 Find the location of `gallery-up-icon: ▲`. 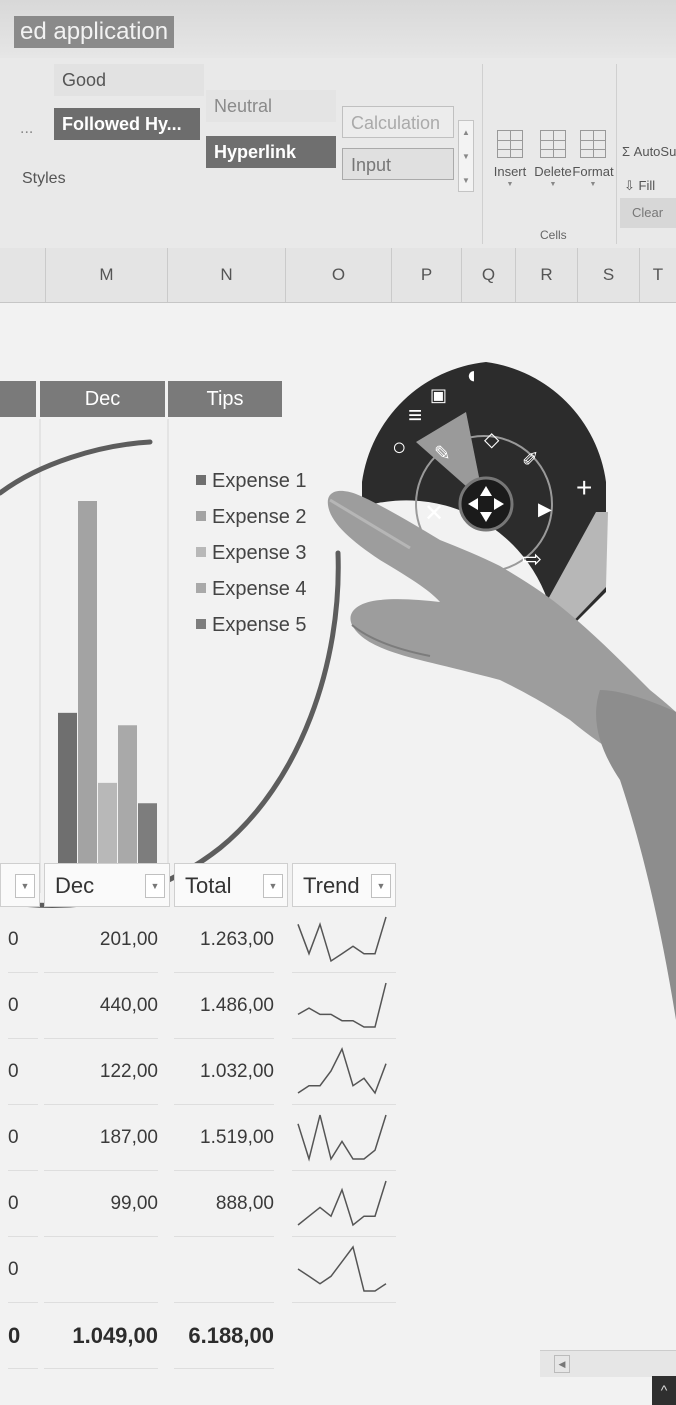

gallery-up-icon: ▲ is located at coordinates (466, 133).